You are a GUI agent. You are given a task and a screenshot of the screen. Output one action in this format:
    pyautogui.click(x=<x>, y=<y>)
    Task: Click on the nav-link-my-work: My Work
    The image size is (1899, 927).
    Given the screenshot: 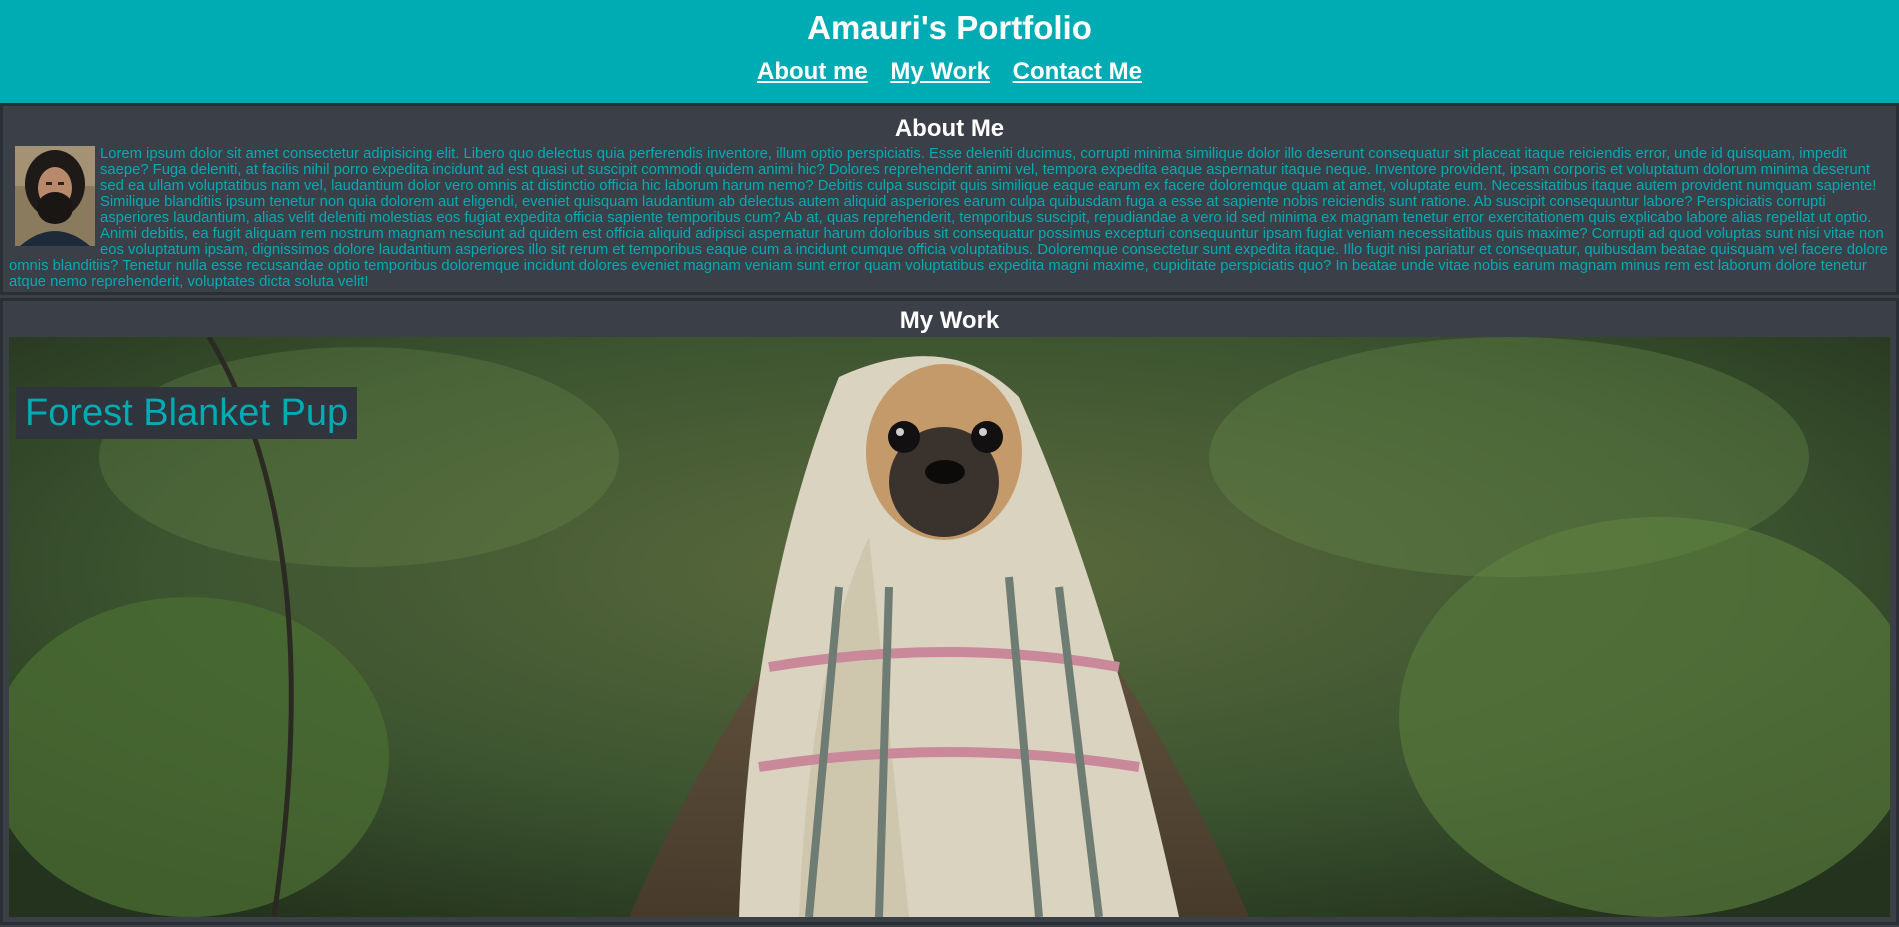 What is the action you would take?
    pyautogui.click(x=940, y=71)
    